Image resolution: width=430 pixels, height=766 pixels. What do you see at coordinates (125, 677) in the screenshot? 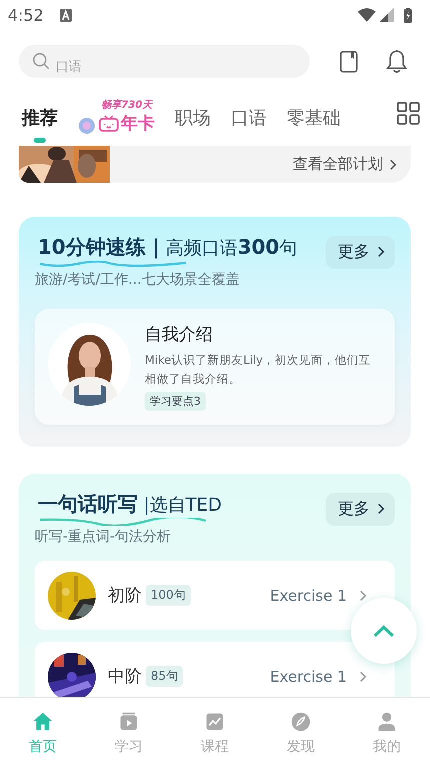
I see `level-name: 中阶` at bounding box center [125, 677].